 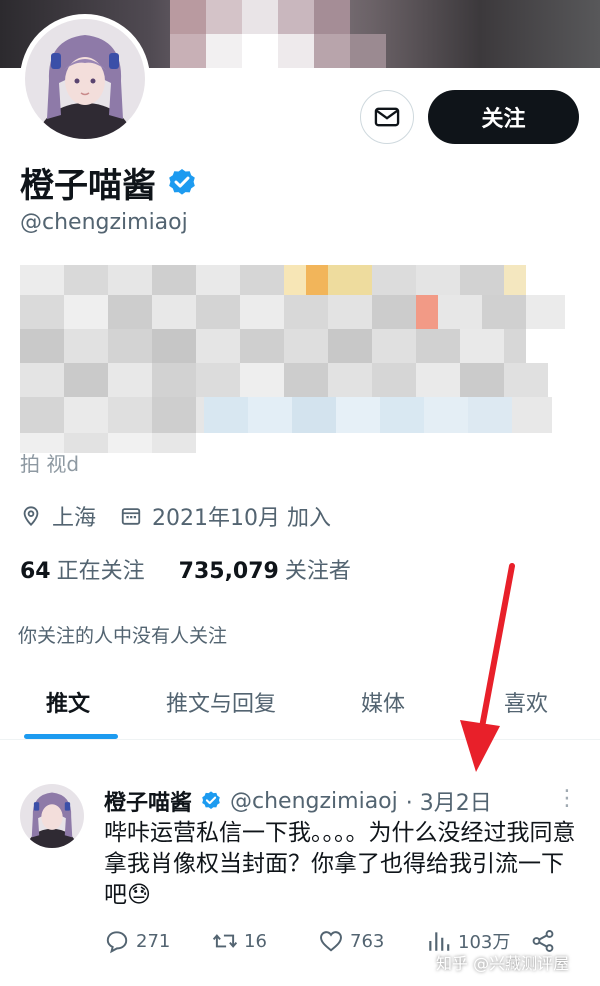 What do you see at coordinates (331, 941) in the screenshot?
I see `heart-icon` at bounding box center [331, 941].